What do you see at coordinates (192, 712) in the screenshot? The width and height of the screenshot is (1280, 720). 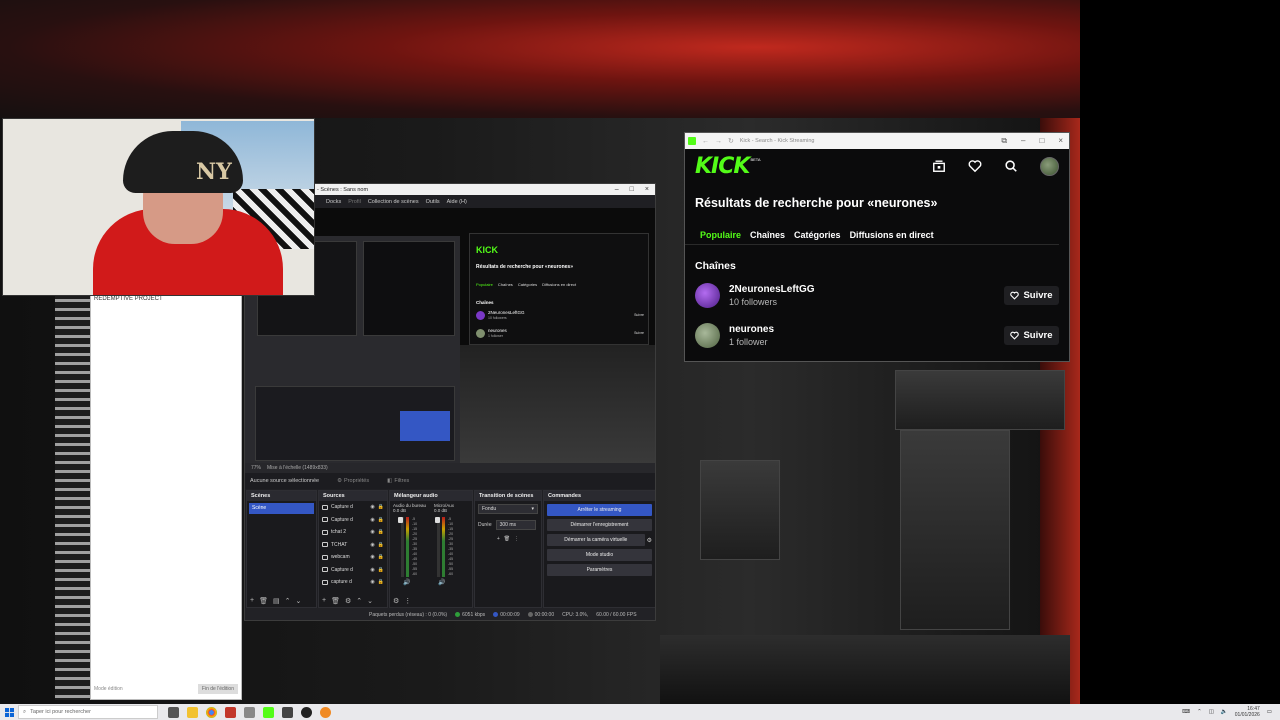 I see `file-explorer-icon` at bounding box center [192, 712].